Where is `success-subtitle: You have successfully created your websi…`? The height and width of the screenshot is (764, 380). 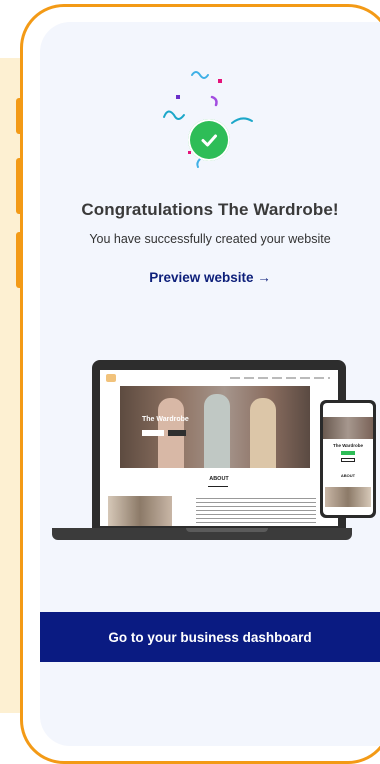
success-subtitle: You have successfully created your websi… is located at coordinates (210, 239).